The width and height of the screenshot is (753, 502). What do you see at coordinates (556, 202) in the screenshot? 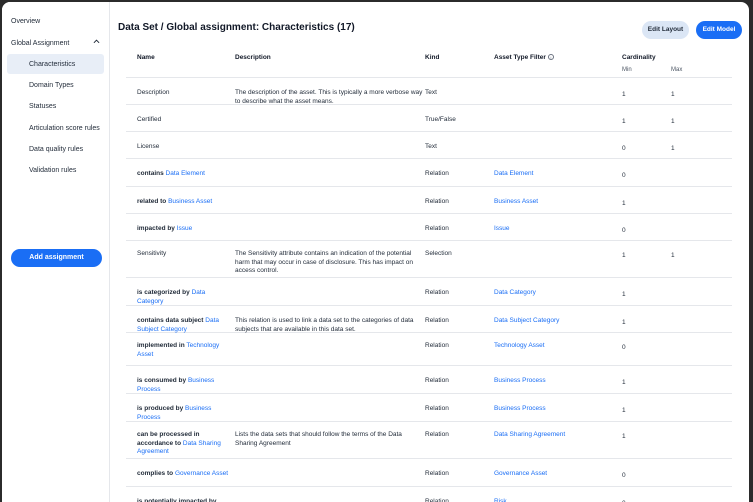
I see `asset-type-filter-link: Business Asset` at bounding box center [556, 202].